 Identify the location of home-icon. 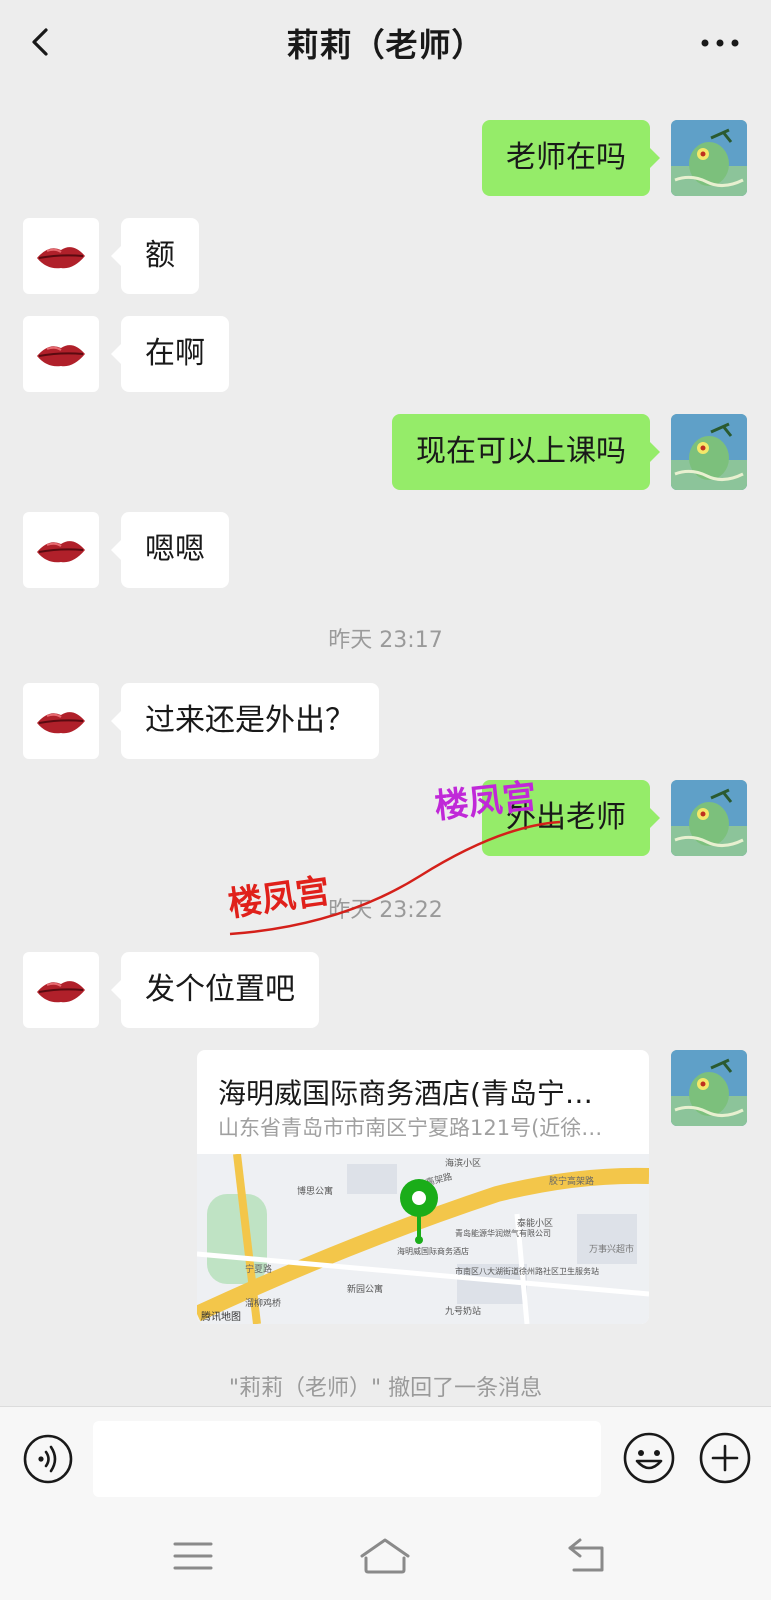
(385, 1556).